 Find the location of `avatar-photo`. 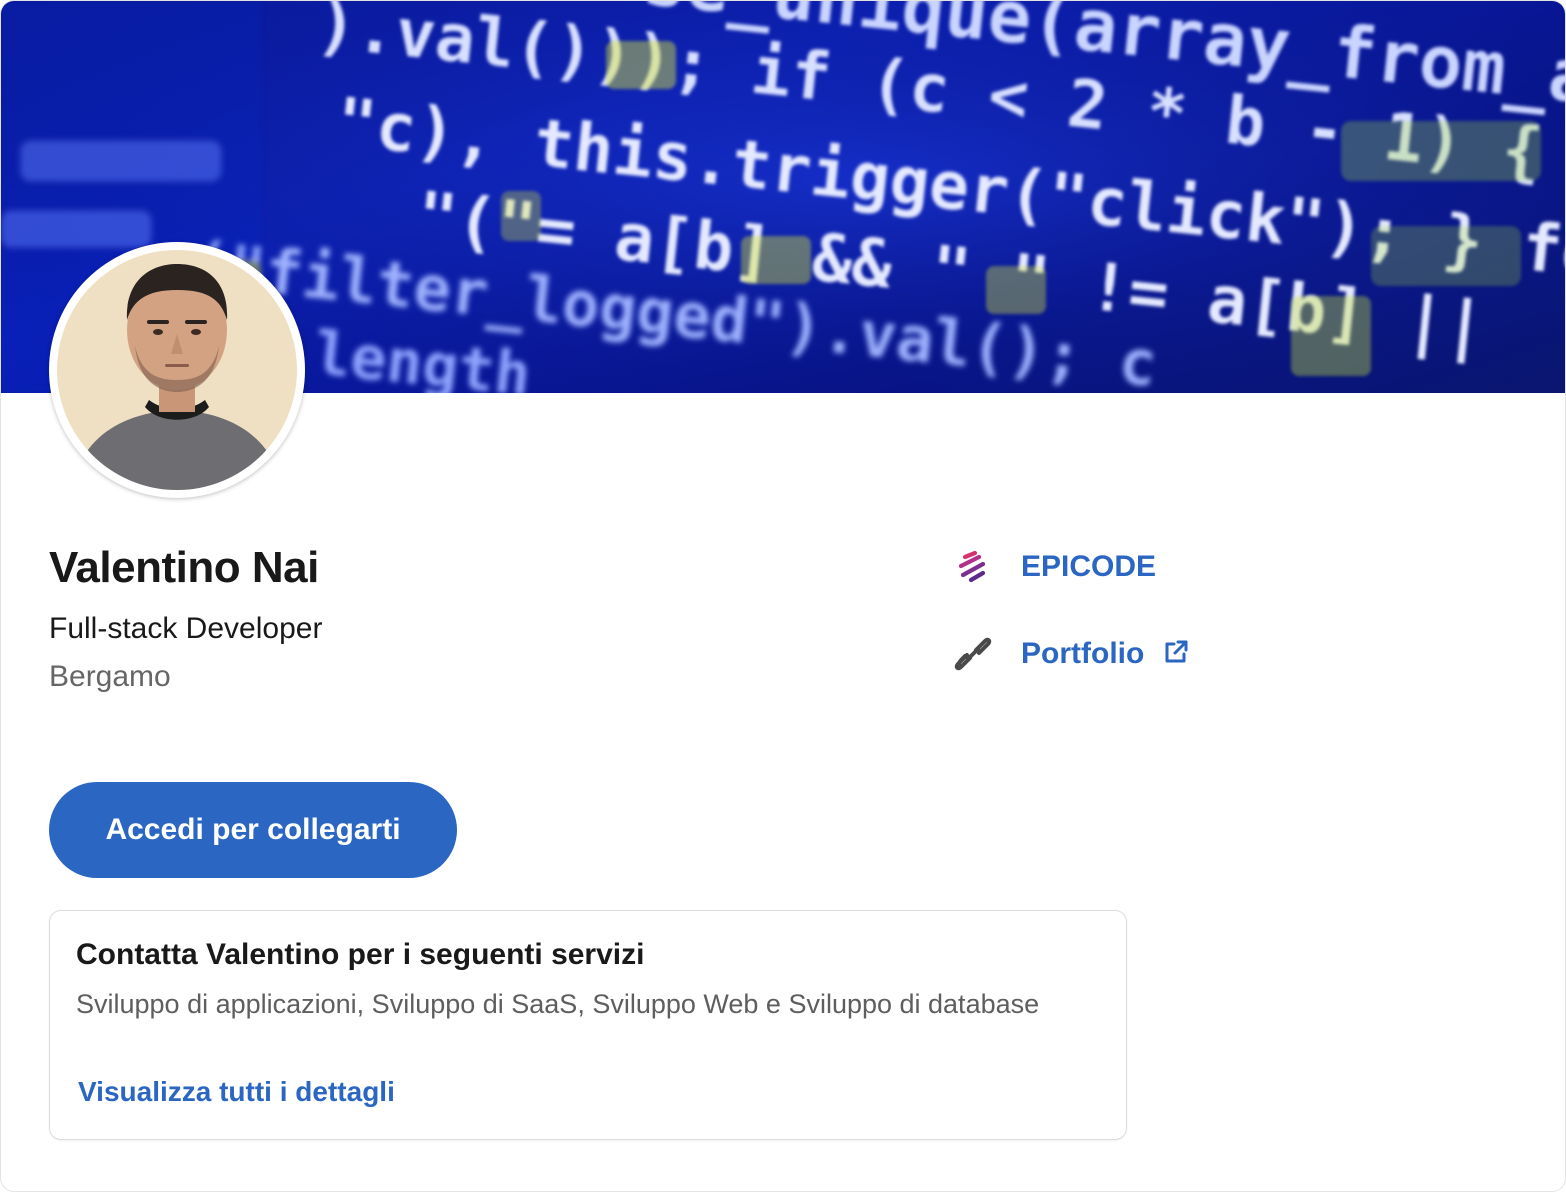

avatar-photo is located at coordinates (177, 370).